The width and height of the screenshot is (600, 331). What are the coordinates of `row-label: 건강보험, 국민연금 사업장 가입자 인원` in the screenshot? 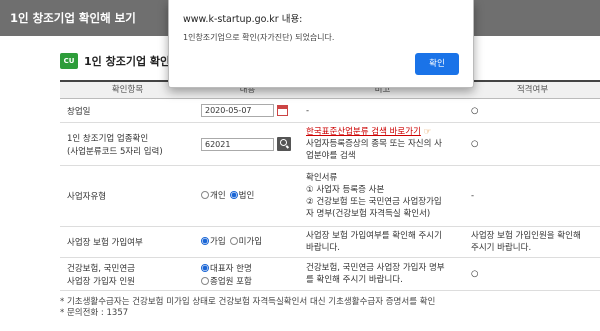 It's located at (127, 274).